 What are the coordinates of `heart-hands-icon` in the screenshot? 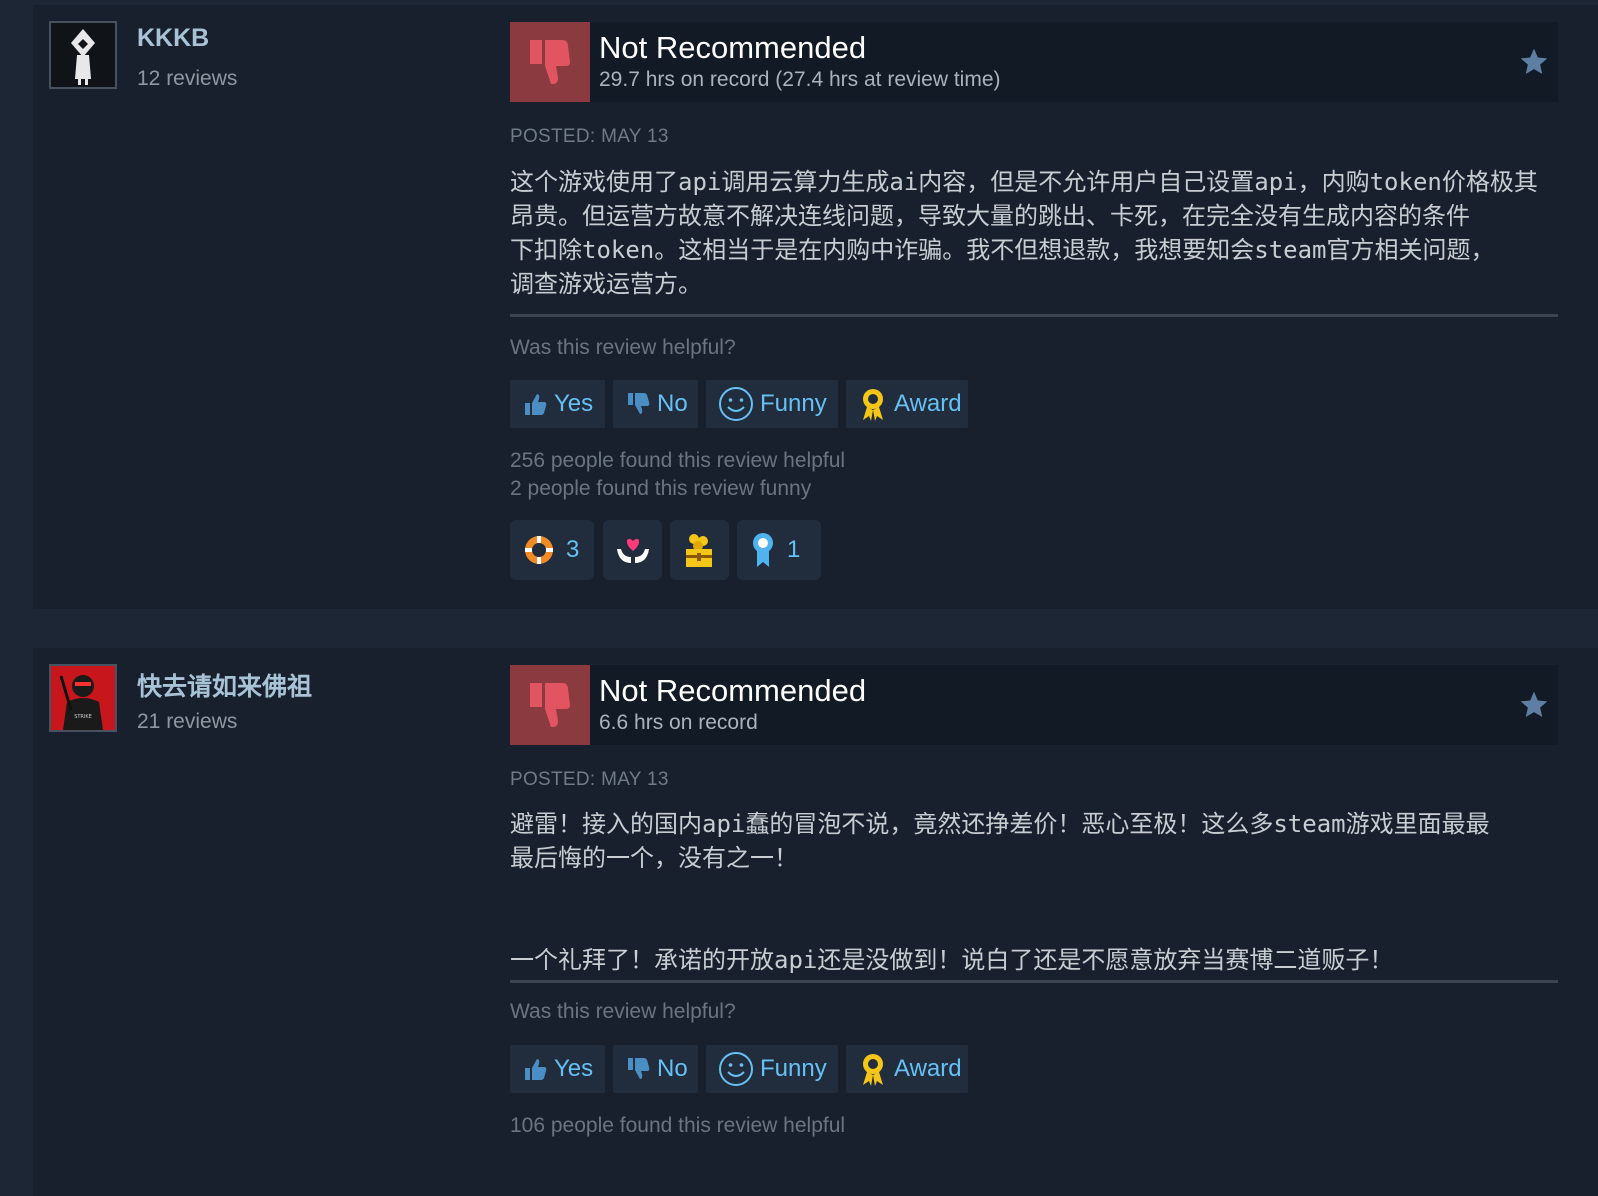 It's located at (633, 550).